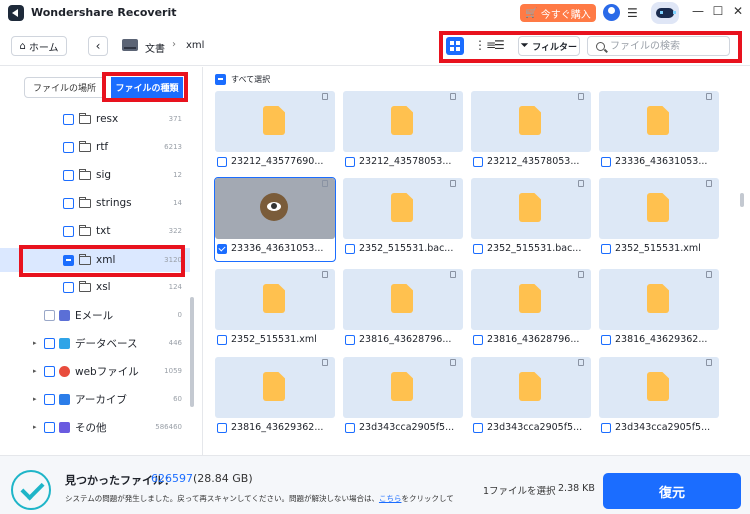  Describe the element at coordinates (220, 79) in the screenshot. I see `select-all-checkbox` at that location.